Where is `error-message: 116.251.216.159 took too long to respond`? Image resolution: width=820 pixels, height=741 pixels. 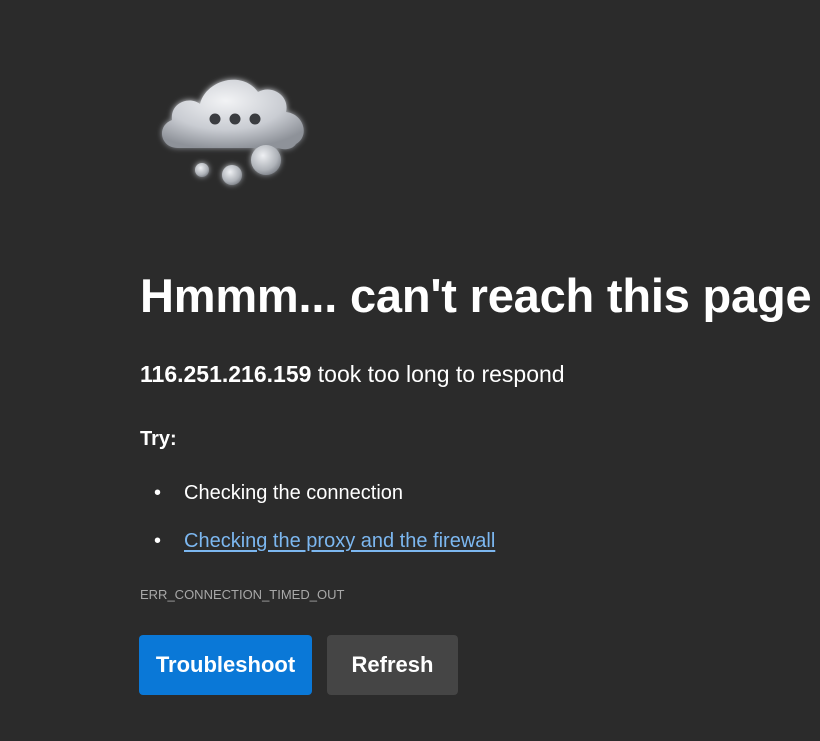 error-message: 116.251.216.159 took too long to respond is located at coordinates (352, 375).